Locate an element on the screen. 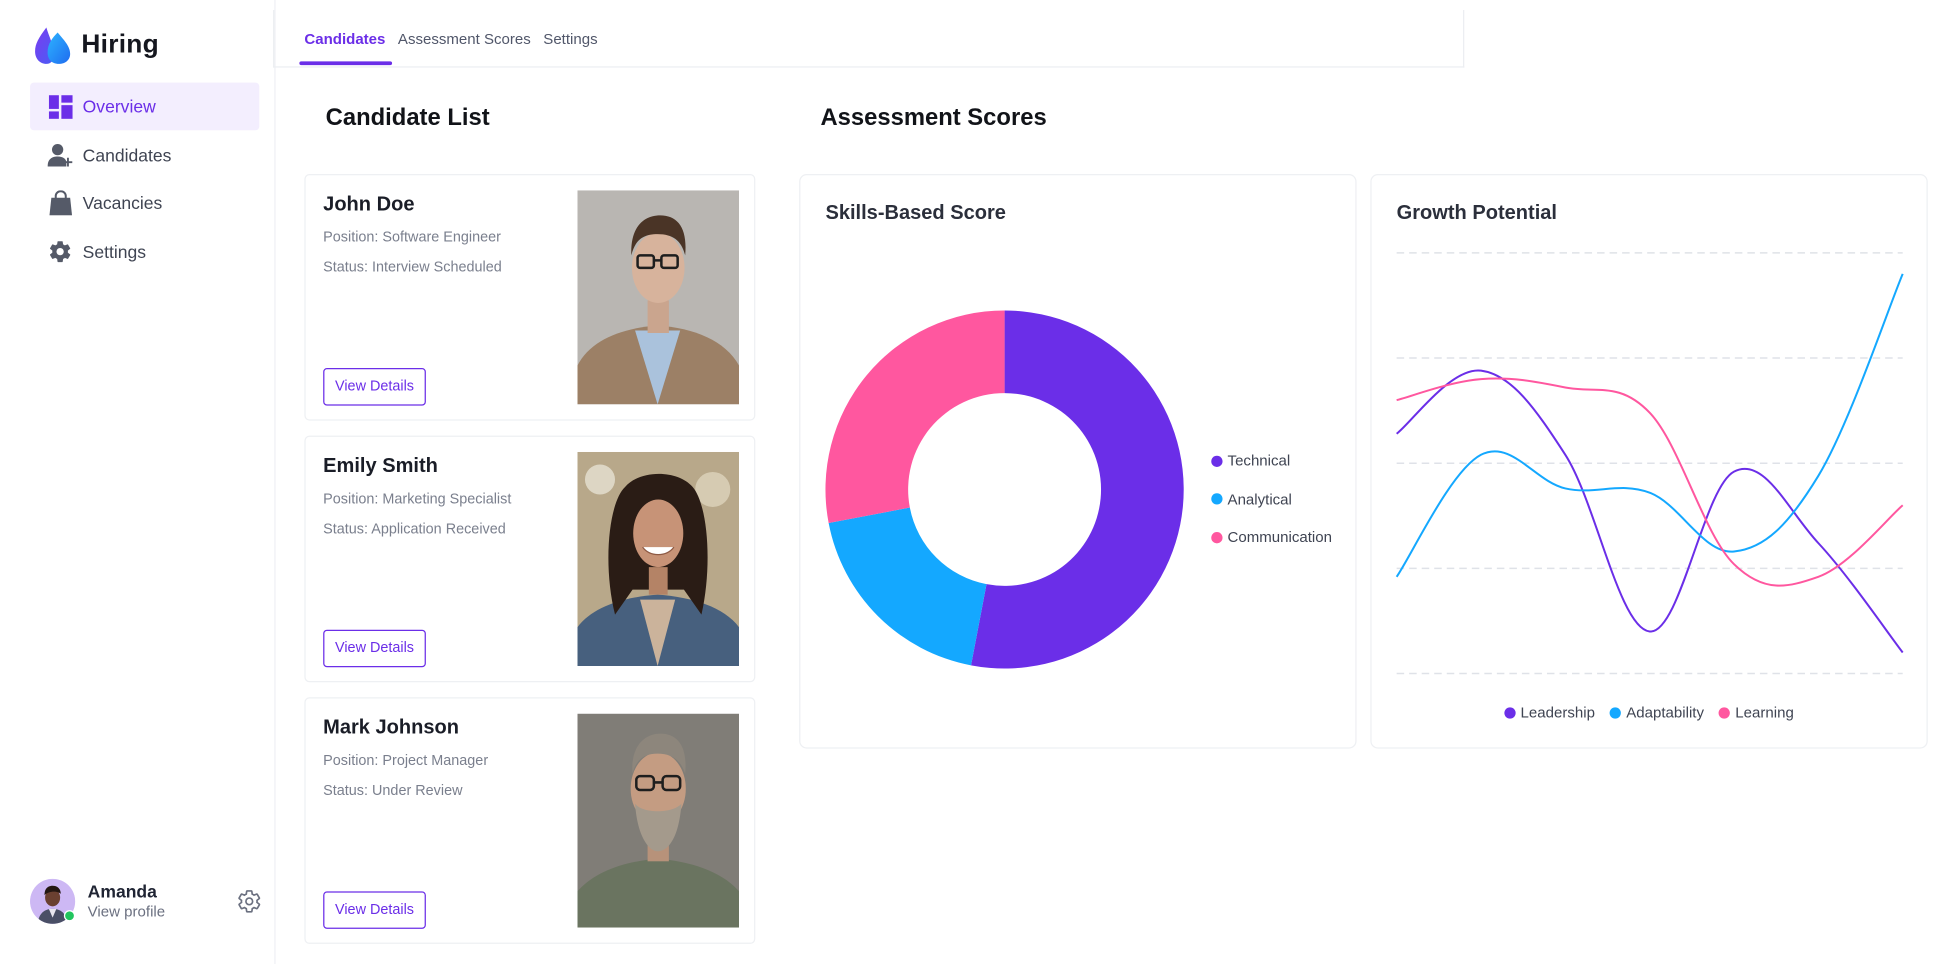 The height and width of the screenshot is (964, 1954). sidebar-item-label: Overview is located at coordinates (119, 106).